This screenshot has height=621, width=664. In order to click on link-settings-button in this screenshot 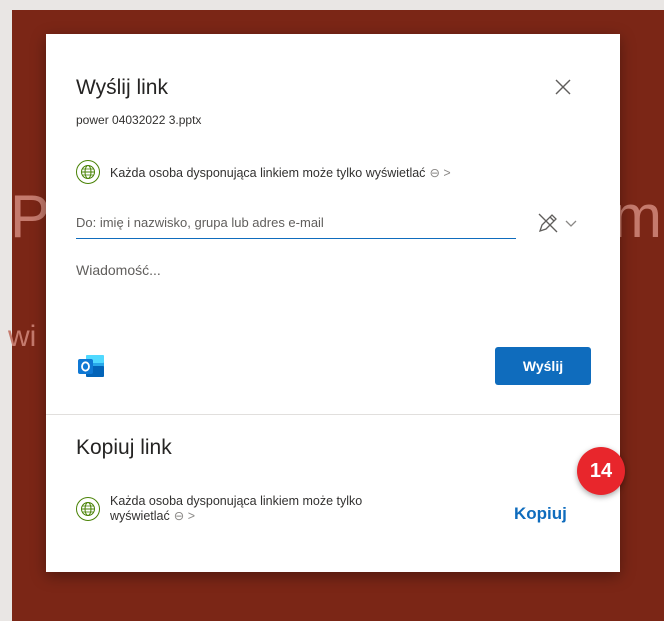, I will do `click(557, 223)`.